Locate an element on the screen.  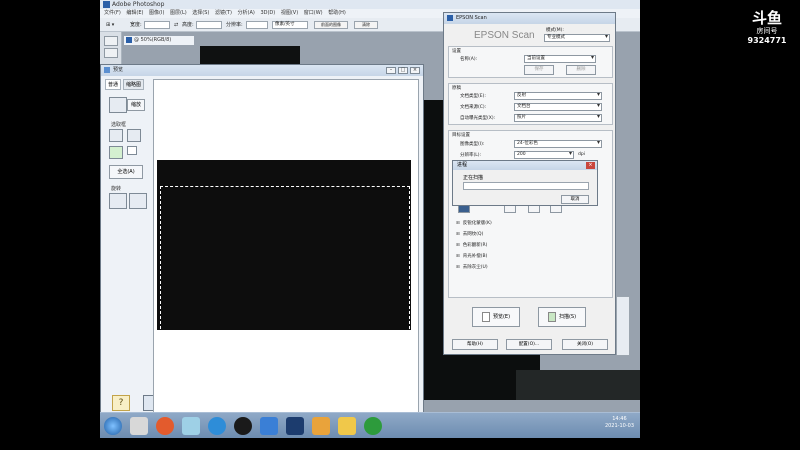
progress-close-icon: × is located at coordinates (590, 165).